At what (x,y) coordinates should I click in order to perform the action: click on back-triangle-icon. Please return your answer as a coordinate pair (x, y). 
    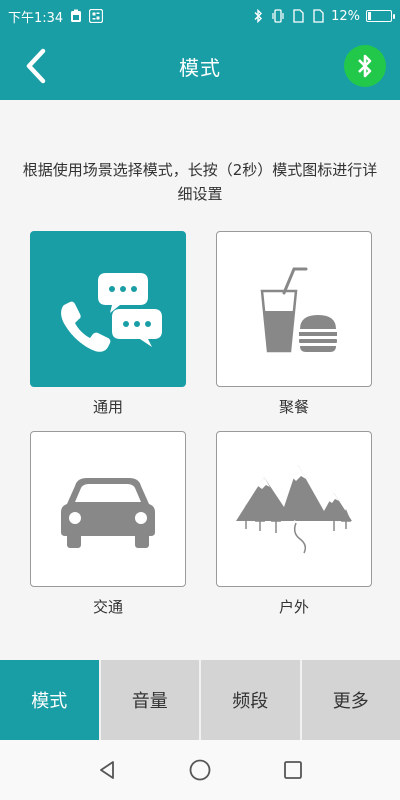
    Looking at the image, I should click on (106, 770).